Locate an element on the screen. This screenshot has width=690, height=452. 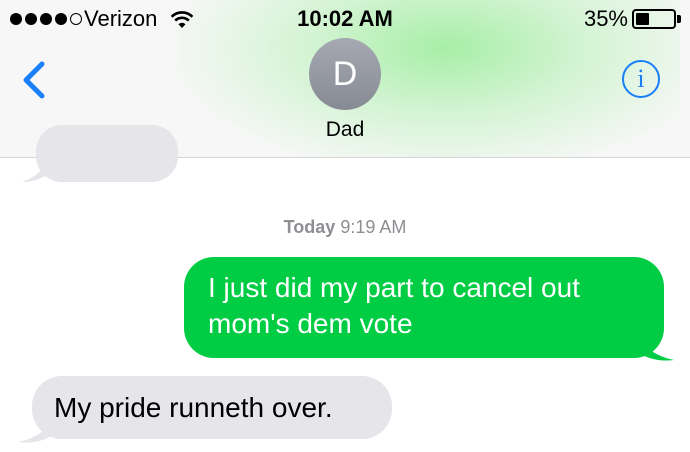
contact-avatar: D is located at coordinates (345, 74).